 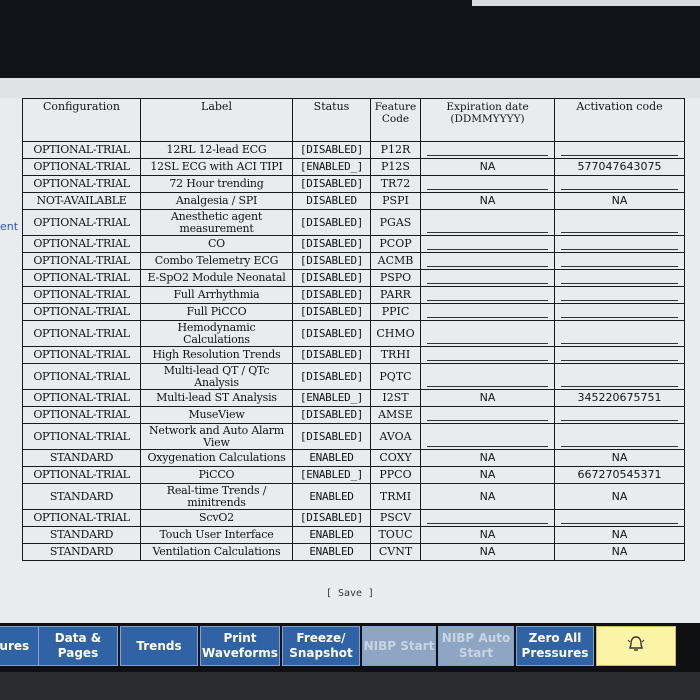 What do you see at coordinates (331, 474) in the screenshot?
I see `status-cell-text: [ENABLED_]` at bounding box center [331, 474].